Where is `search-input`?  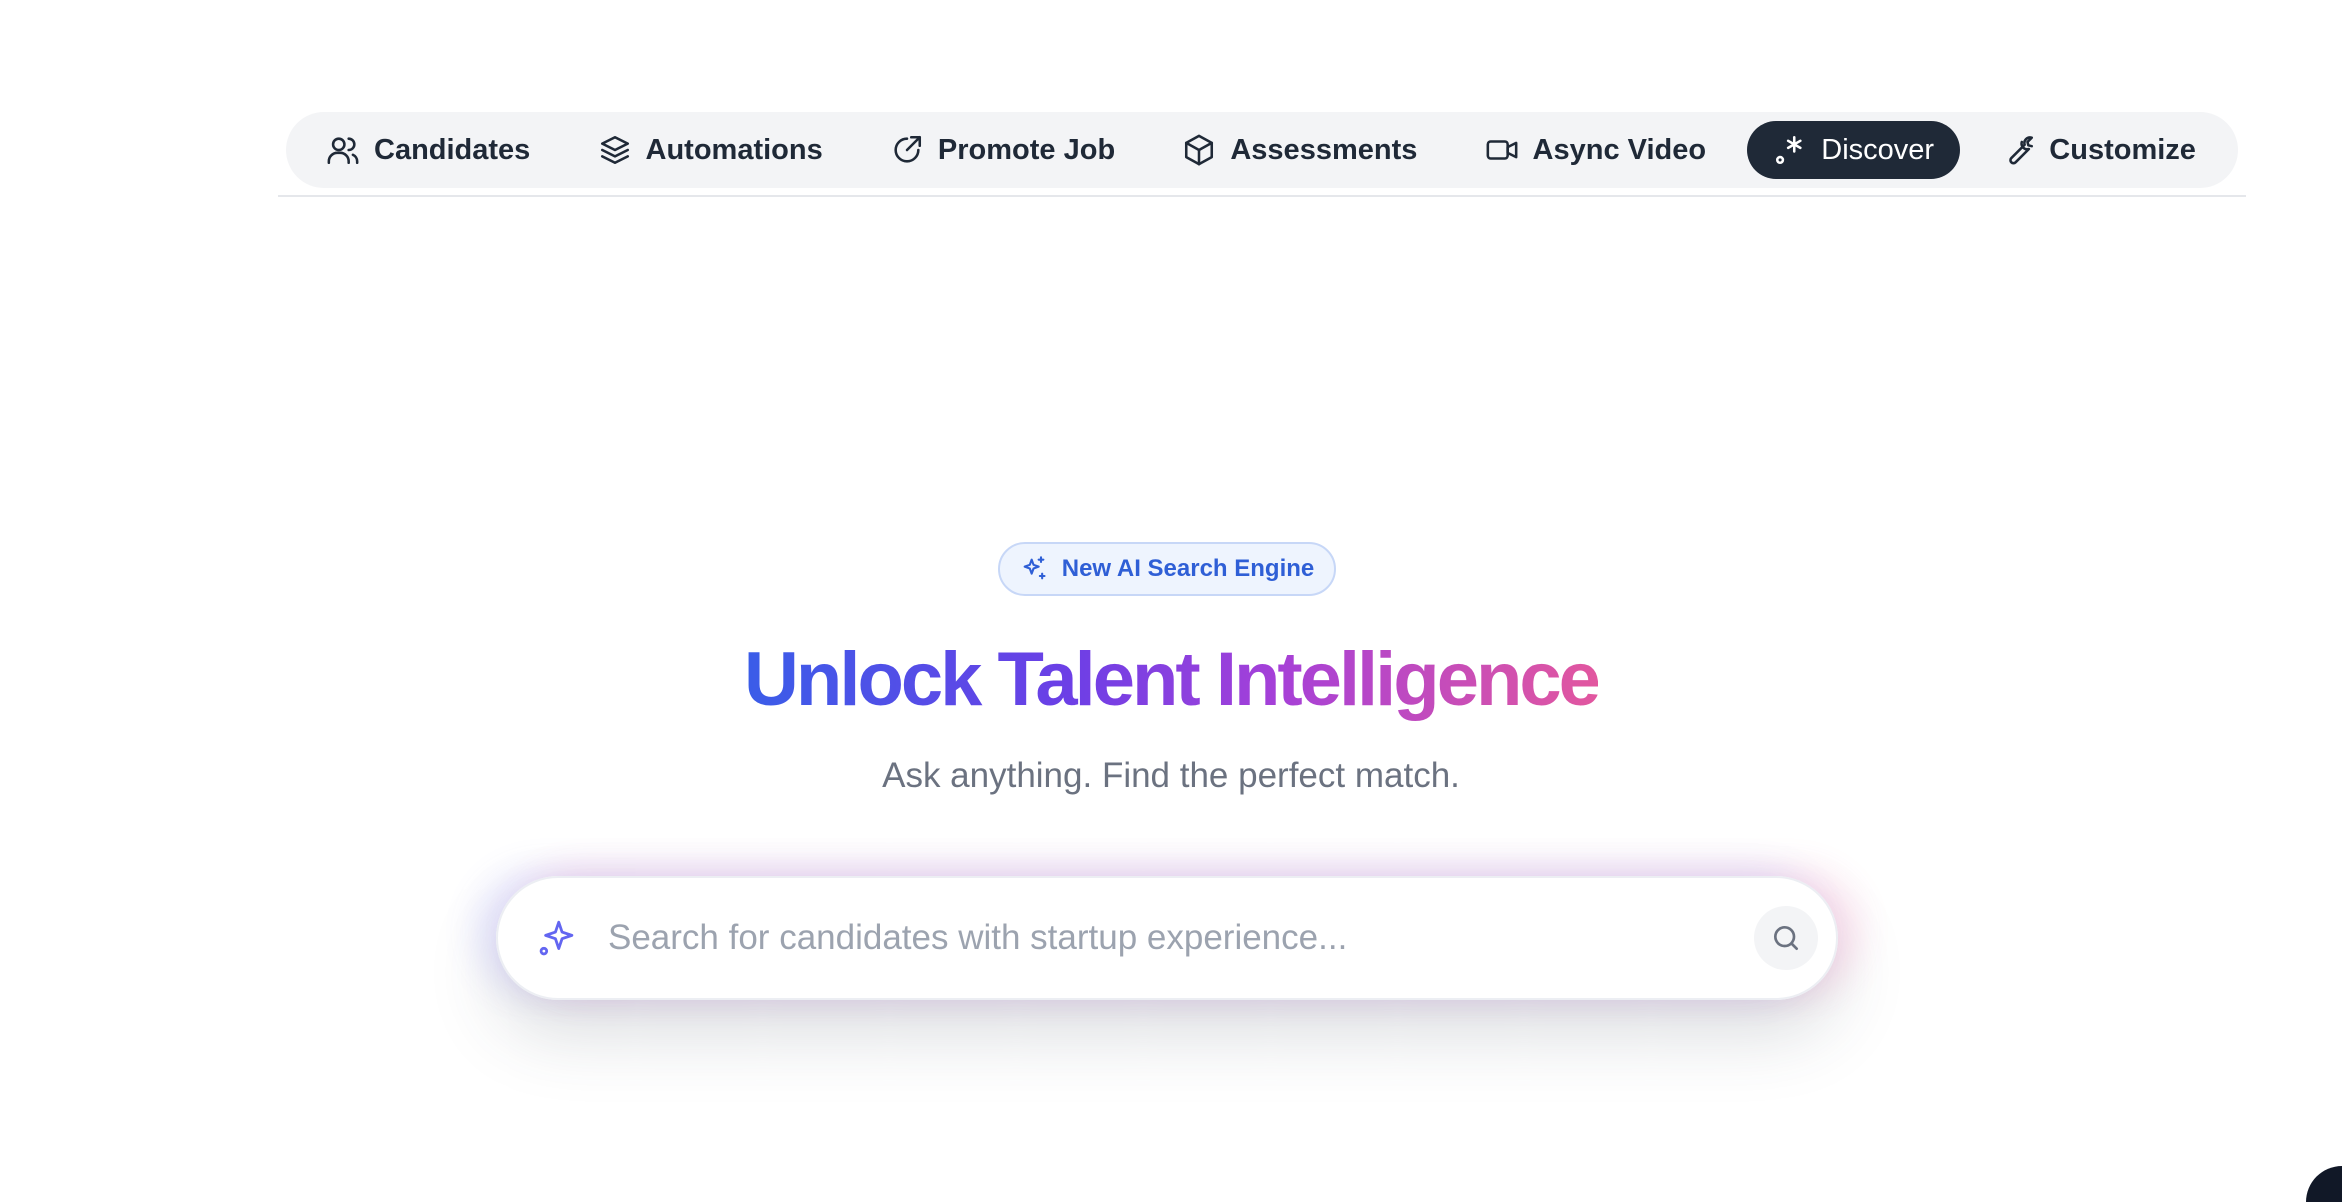
search-input is located at coordinates (1181, 938).